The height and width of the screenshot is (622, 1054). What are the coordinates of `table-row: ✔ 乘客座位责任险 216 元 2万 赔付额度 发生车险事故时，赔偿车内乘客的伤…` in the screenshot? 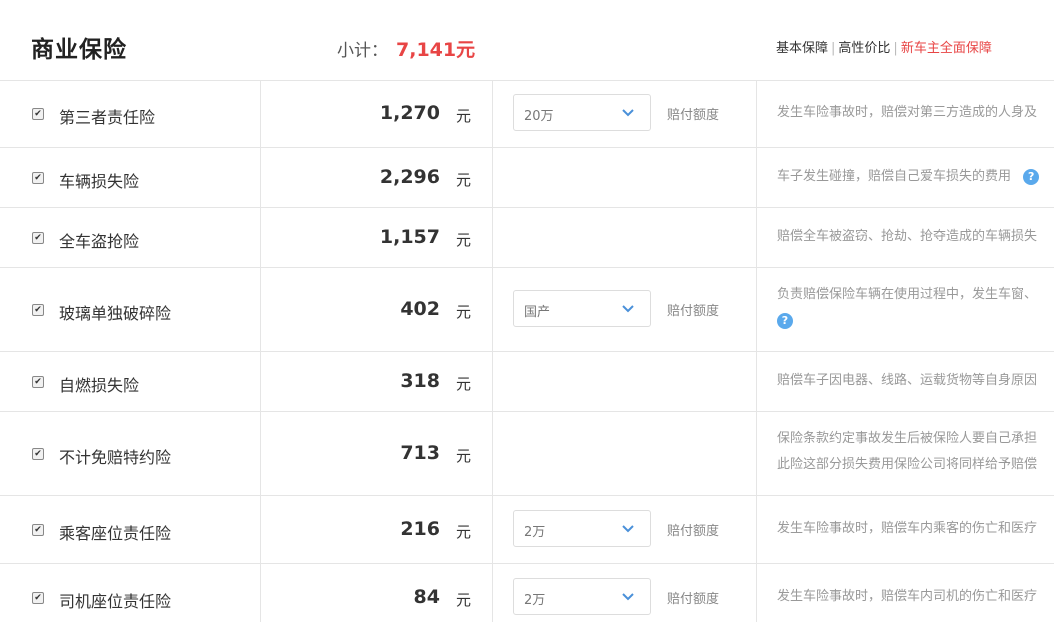 It's located at (527, 530).